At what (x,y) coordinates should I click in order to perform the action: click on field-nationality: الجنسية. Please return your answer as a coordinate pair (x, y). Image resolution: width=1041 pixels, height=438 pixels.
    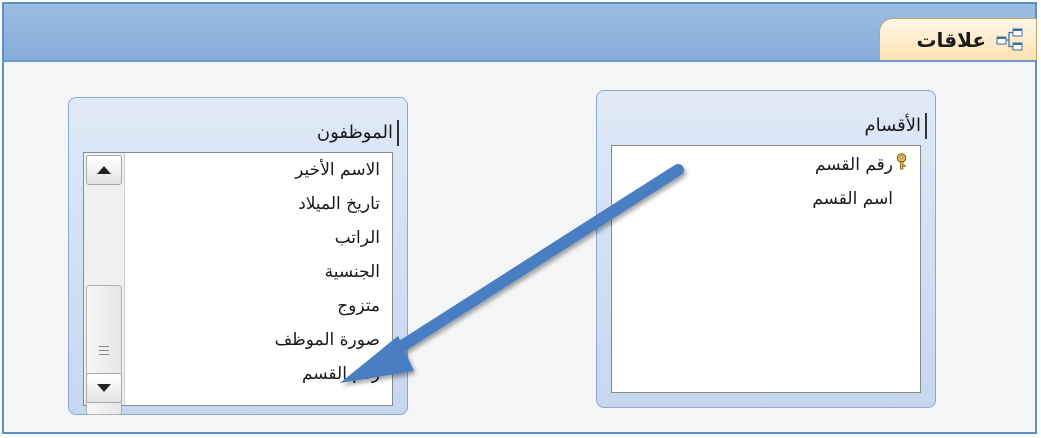
    Looking at the image, I should click on (258, 272).